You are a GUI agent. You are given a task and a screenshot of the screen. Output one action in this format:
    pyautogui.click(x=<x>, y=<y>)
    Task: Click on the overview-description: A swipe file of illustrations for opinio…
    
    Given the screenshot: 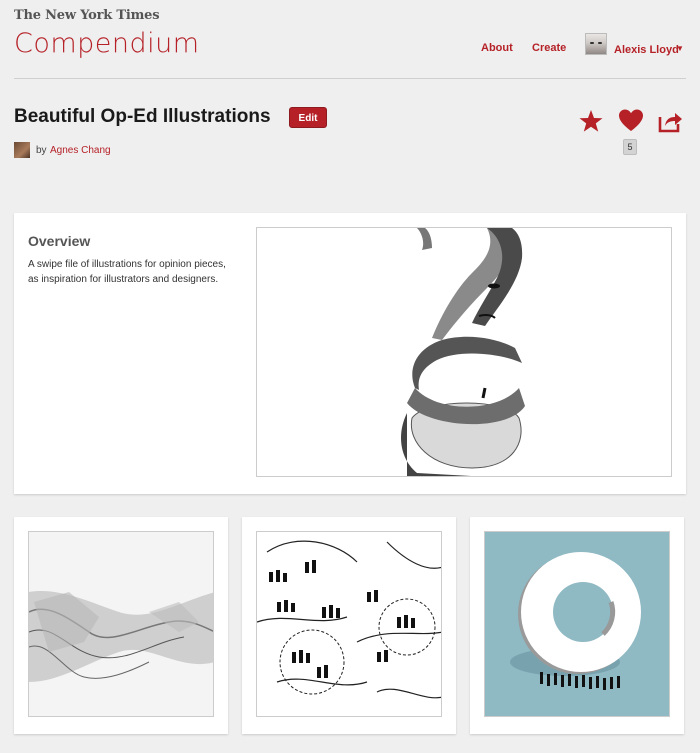 What is the action you would take?
    pyautogui.click(x=127, y=272)
    